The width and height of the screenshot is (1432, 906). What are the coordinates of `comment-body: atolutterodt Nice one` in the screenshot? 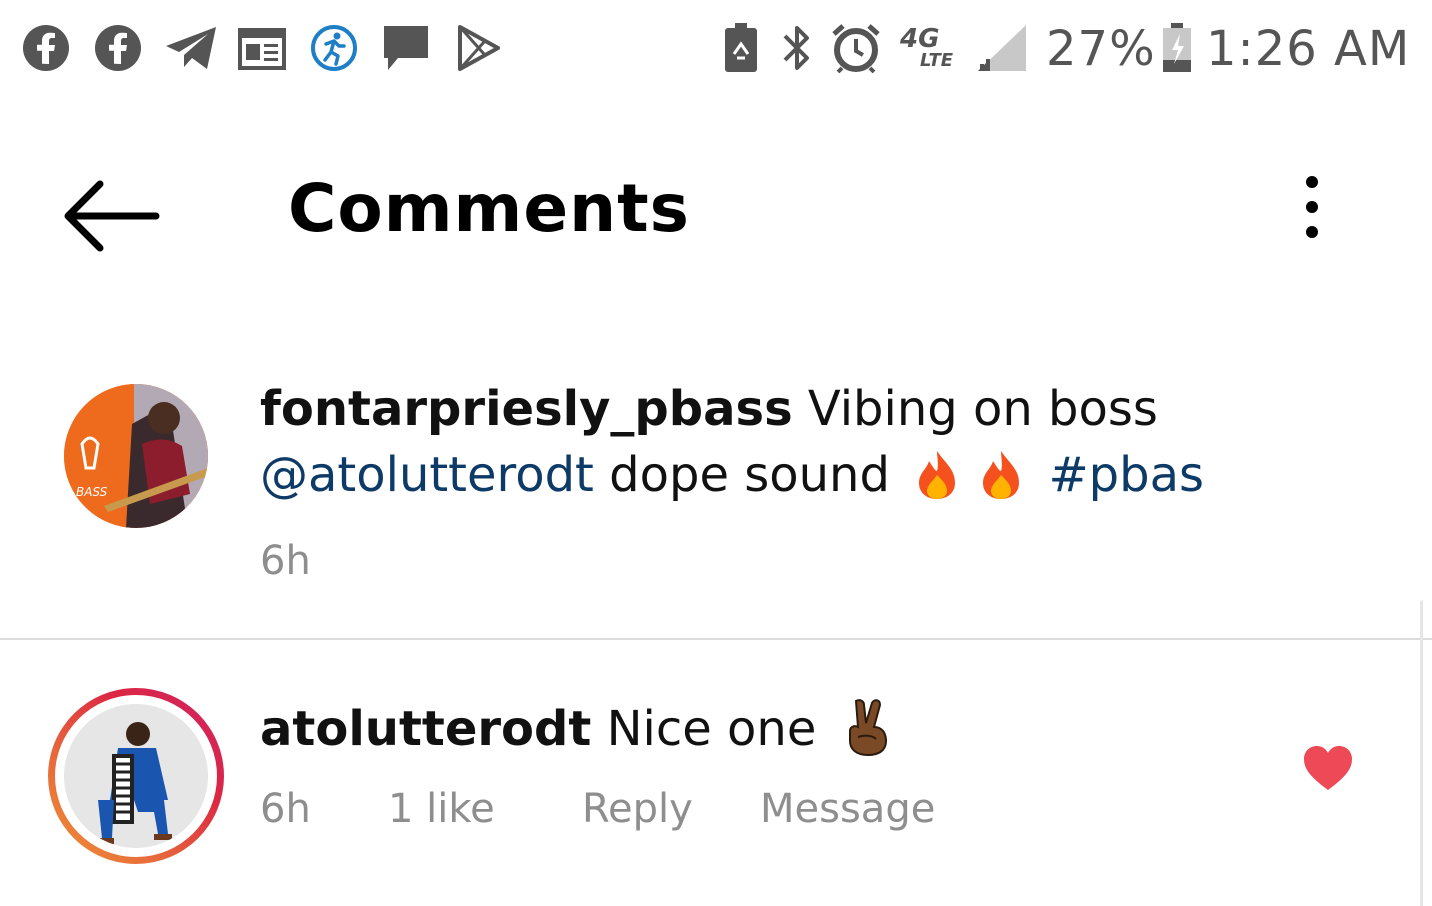 It's located at (577, 729).